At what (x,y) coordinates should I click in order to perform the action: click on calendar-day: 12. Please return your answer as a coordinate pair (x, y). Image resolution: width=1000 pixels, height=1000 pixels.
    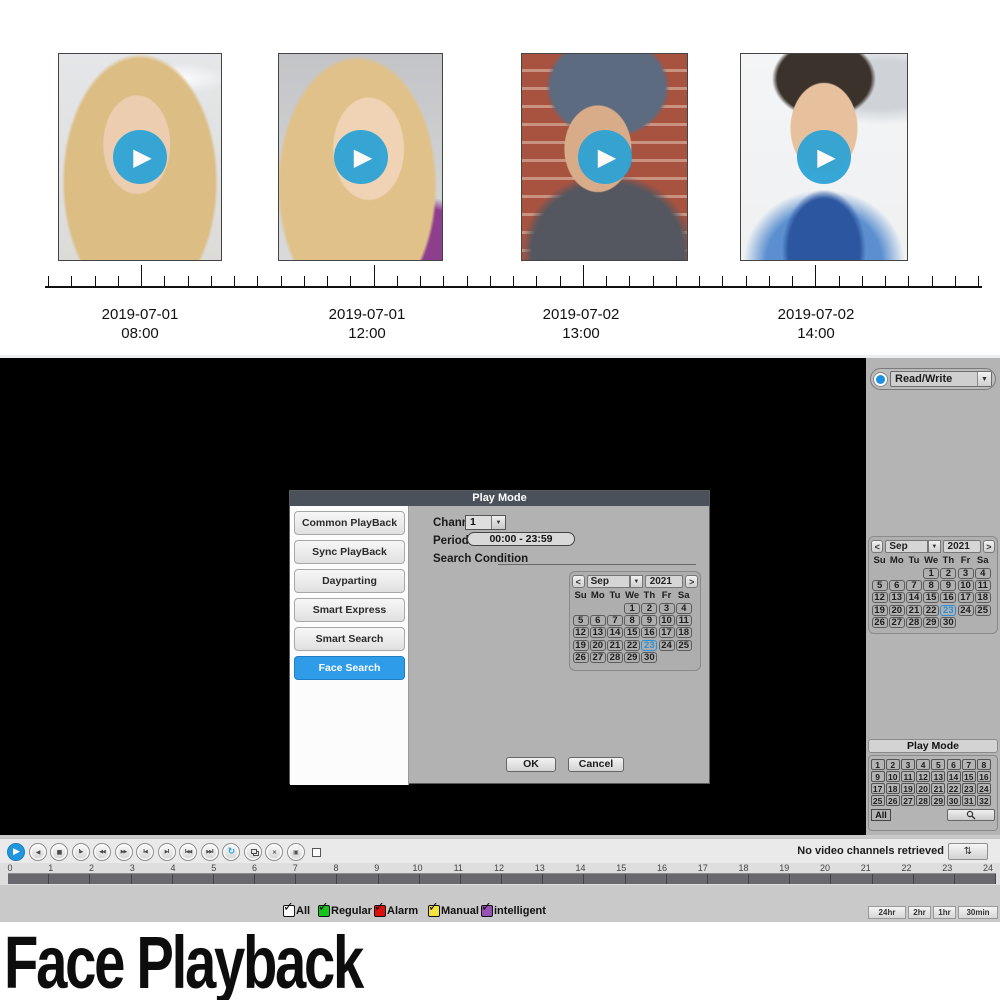
    Looking at the image, I should click on (580, 633).